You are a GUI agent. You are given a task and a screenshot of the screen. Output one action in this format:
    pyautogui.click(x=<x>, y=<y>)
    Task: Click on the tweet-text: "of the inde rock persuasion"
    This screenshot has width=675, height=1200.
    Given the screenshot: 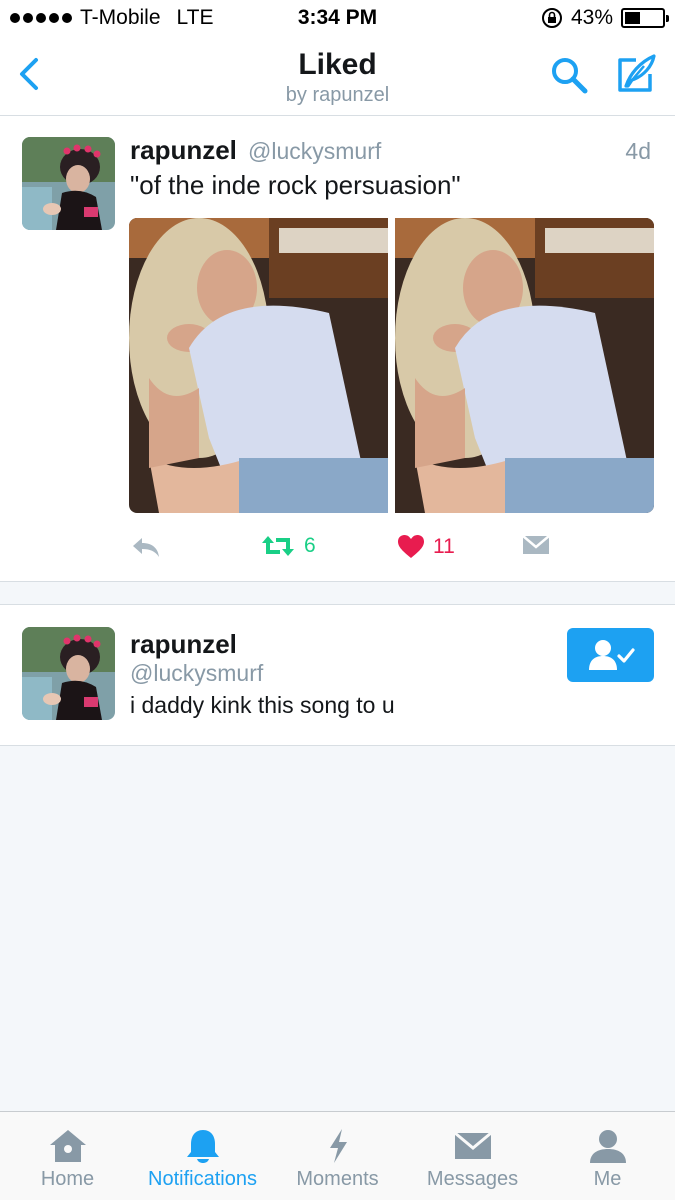 What is the action you would take?
    pyautogui.click(x=295, y=185)
    